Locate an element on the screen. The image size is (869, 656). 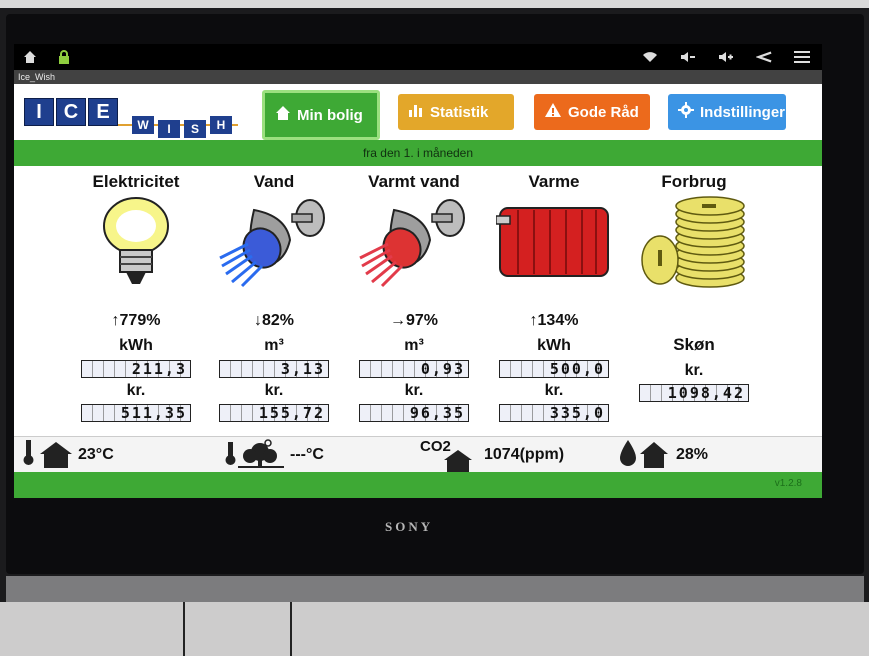
tab-gode-raad: Gode Råd is located at coordinates (592, 112).